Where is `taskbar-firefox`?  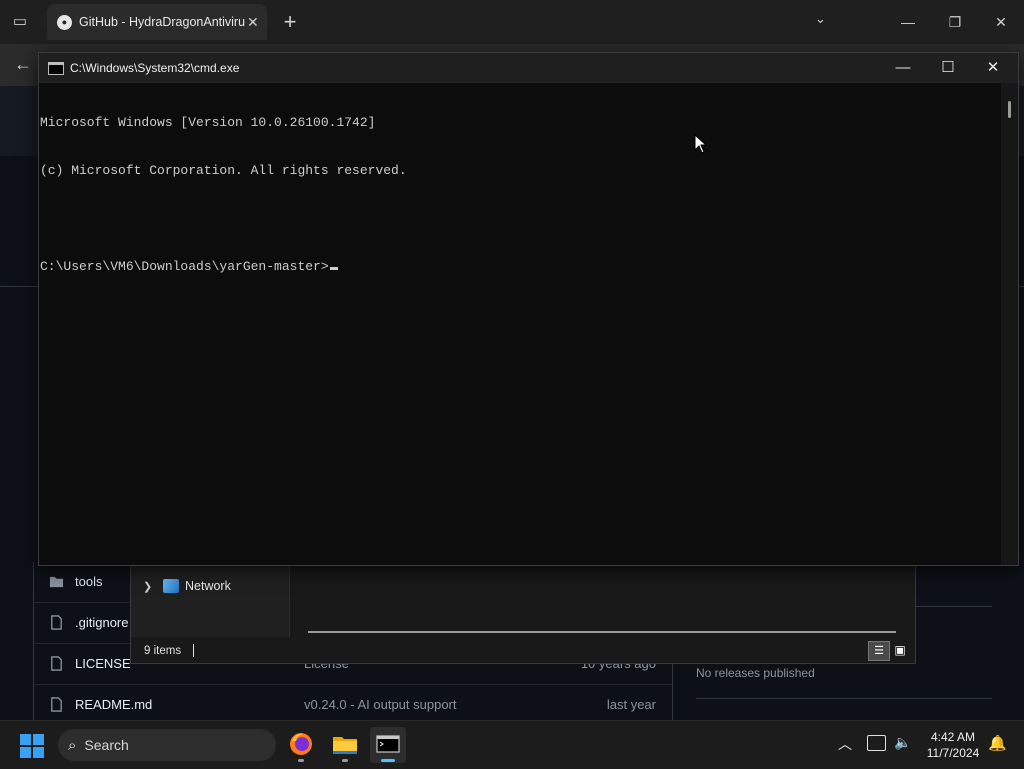
taskbar-firefox is located at coordinates (301, 745).